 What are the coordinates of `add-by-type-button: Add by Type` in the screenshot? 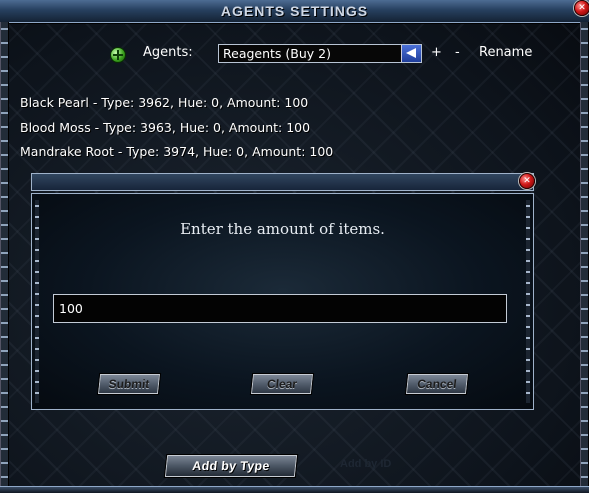 It's located at (231, 466).